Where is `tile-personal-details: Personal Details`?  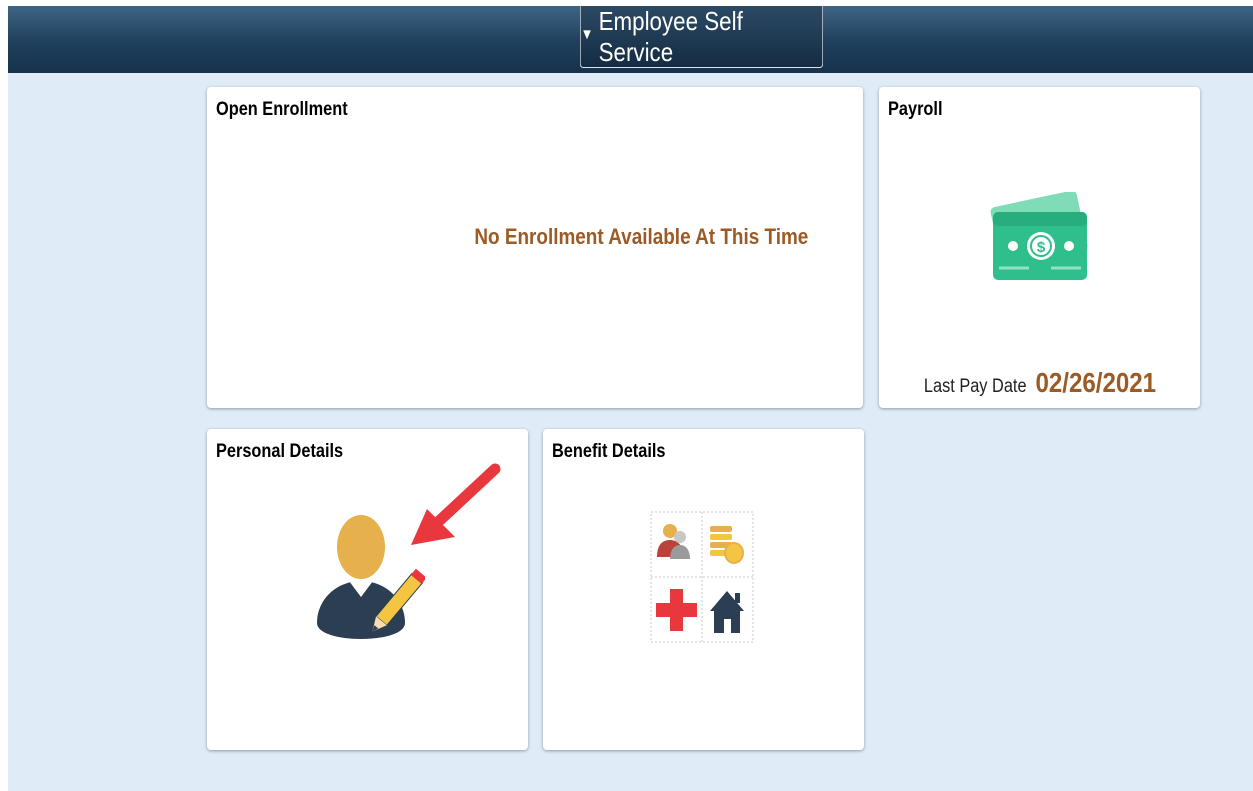
tile-personal-details: Personal Details is located at coordinates (367, 589).